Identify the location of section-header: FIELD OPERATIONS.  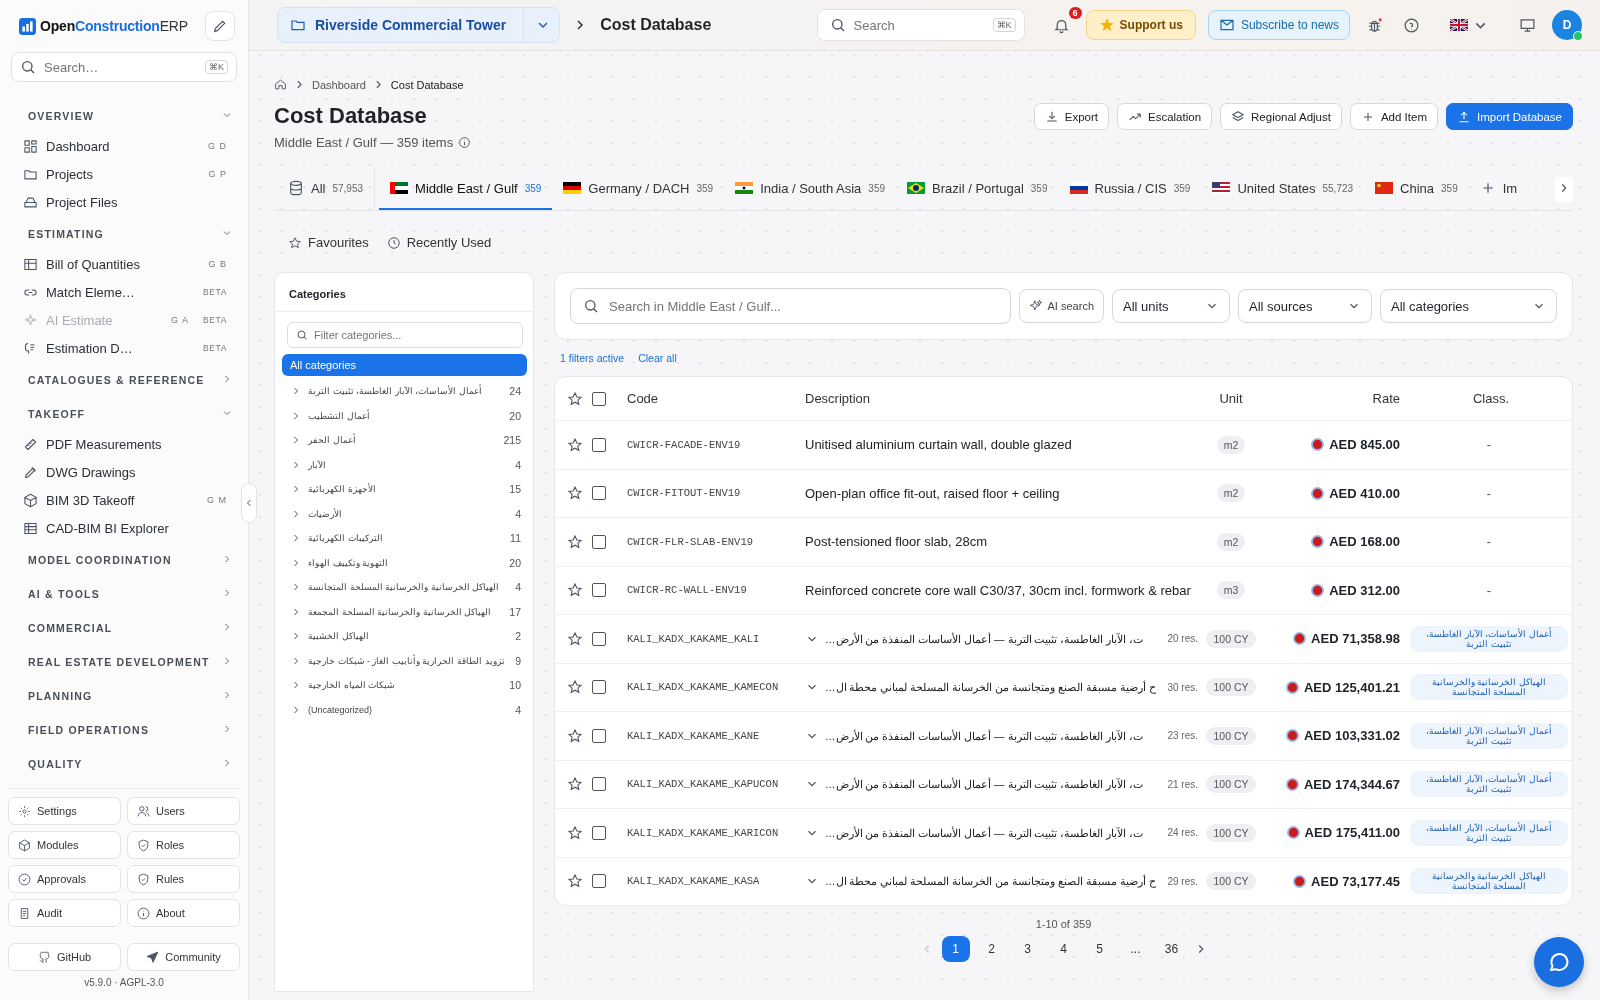
(114, 729).